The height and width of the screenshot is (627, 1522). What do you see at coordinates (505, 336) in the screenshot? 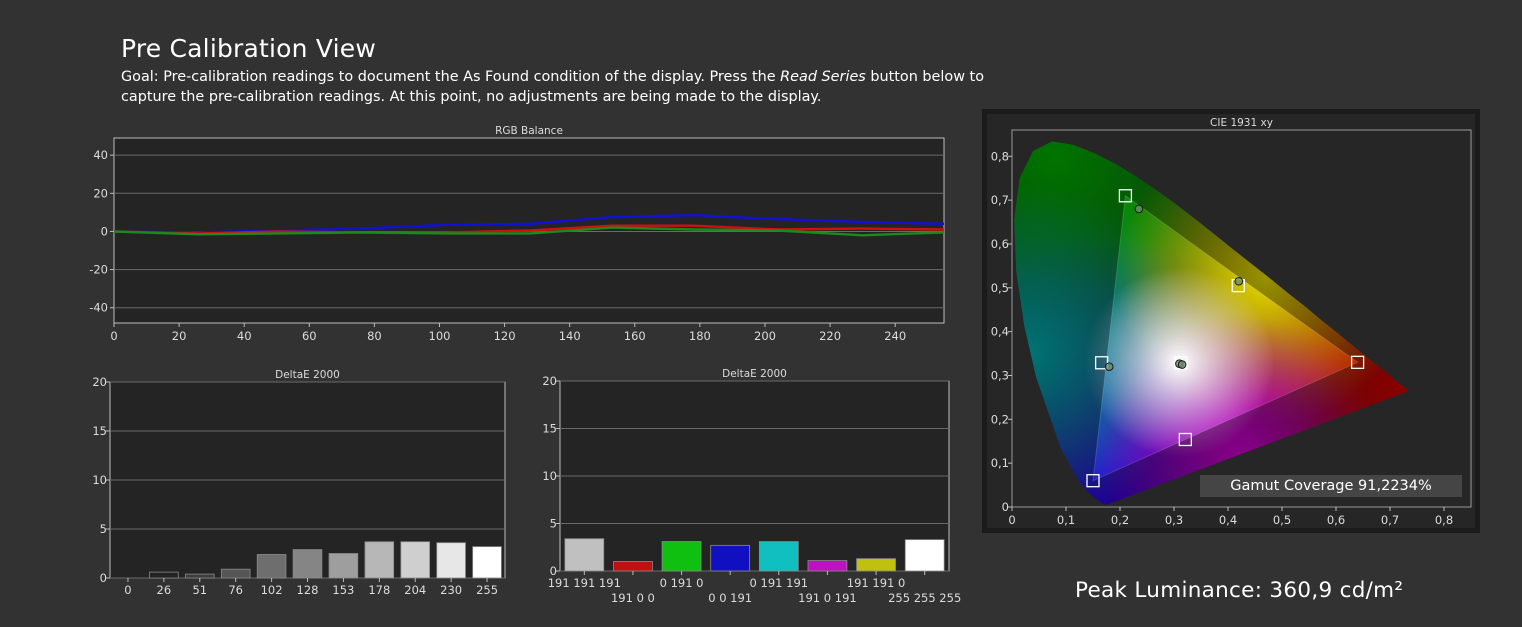
I see `rgb-balance-x-tick-label: 120` at bounding box center [505, 336].